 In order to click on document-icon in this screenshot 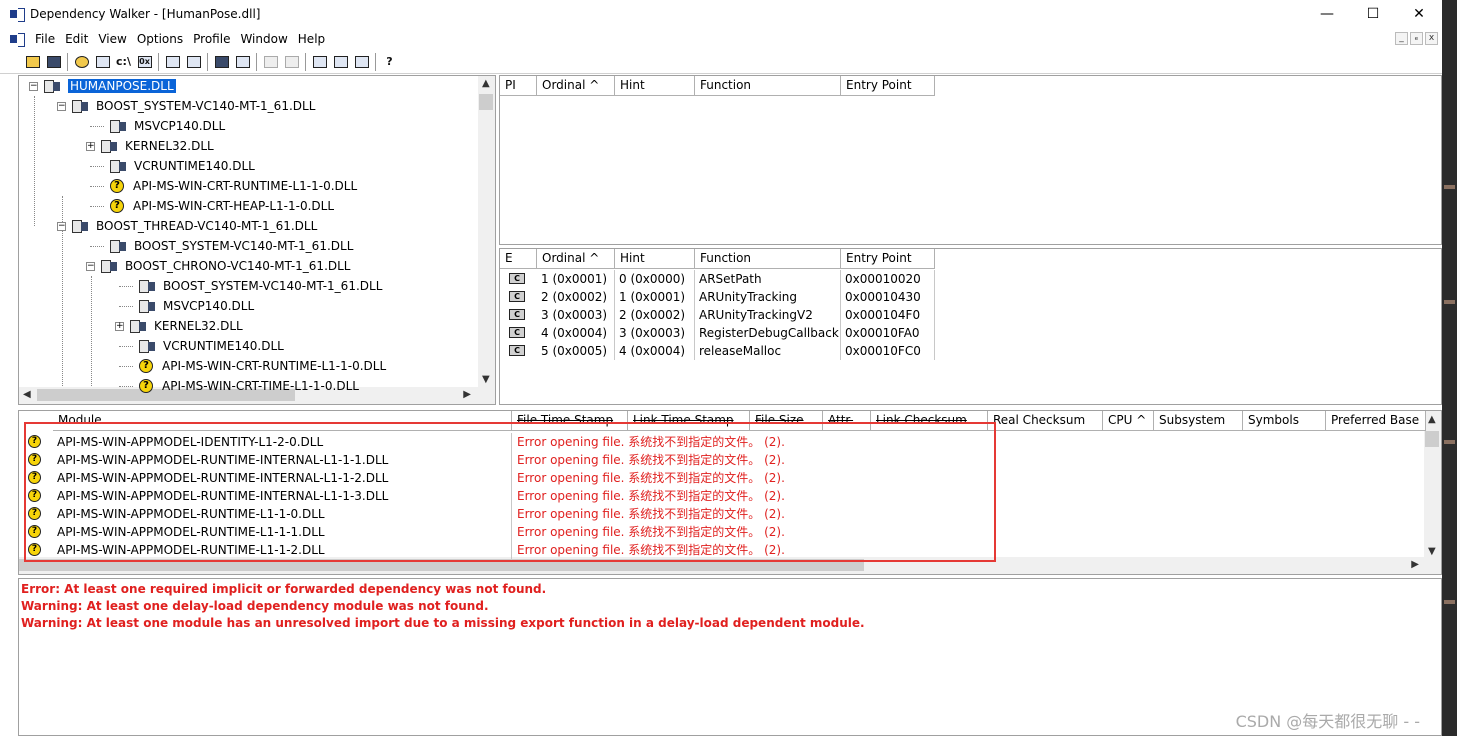, I will do `click(17, 40)`.